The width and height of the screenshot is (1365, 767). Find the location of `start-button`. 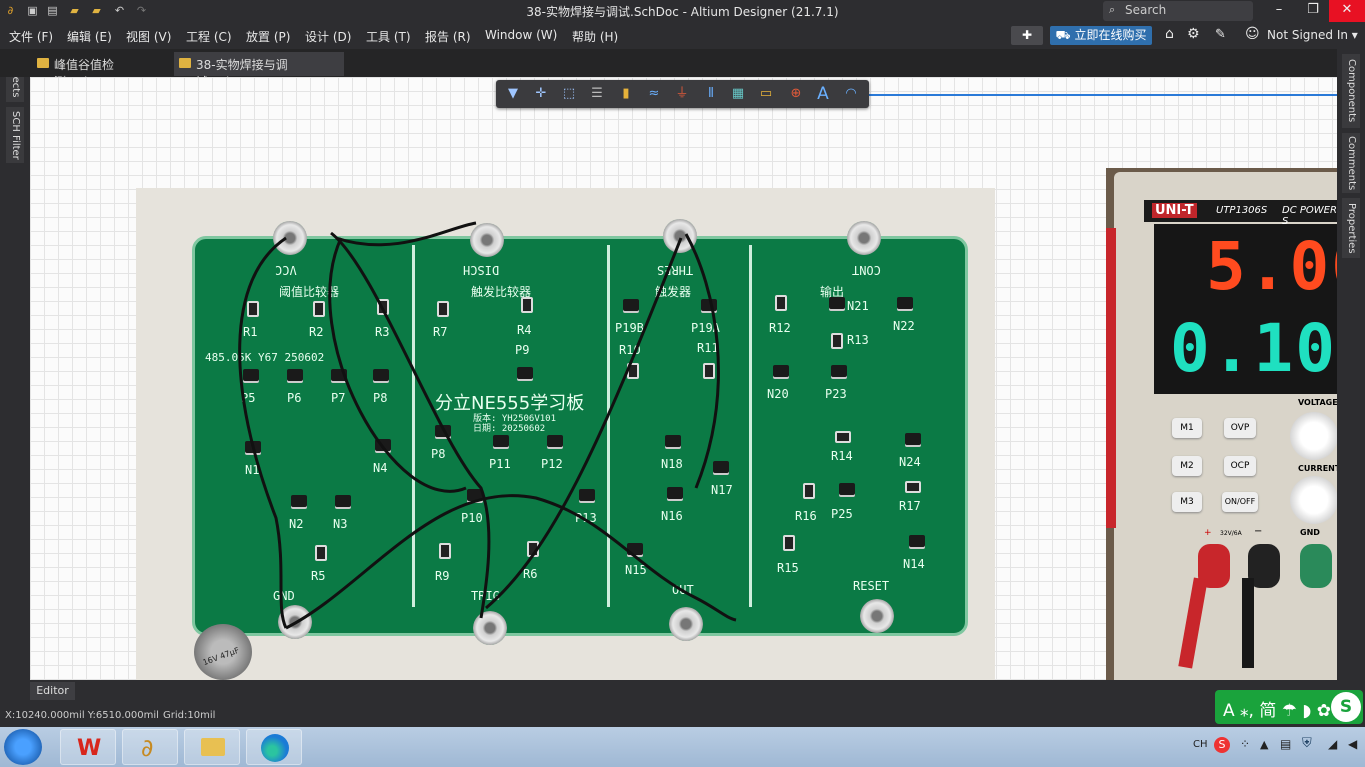

start-button is located at coordinates (23, 747).